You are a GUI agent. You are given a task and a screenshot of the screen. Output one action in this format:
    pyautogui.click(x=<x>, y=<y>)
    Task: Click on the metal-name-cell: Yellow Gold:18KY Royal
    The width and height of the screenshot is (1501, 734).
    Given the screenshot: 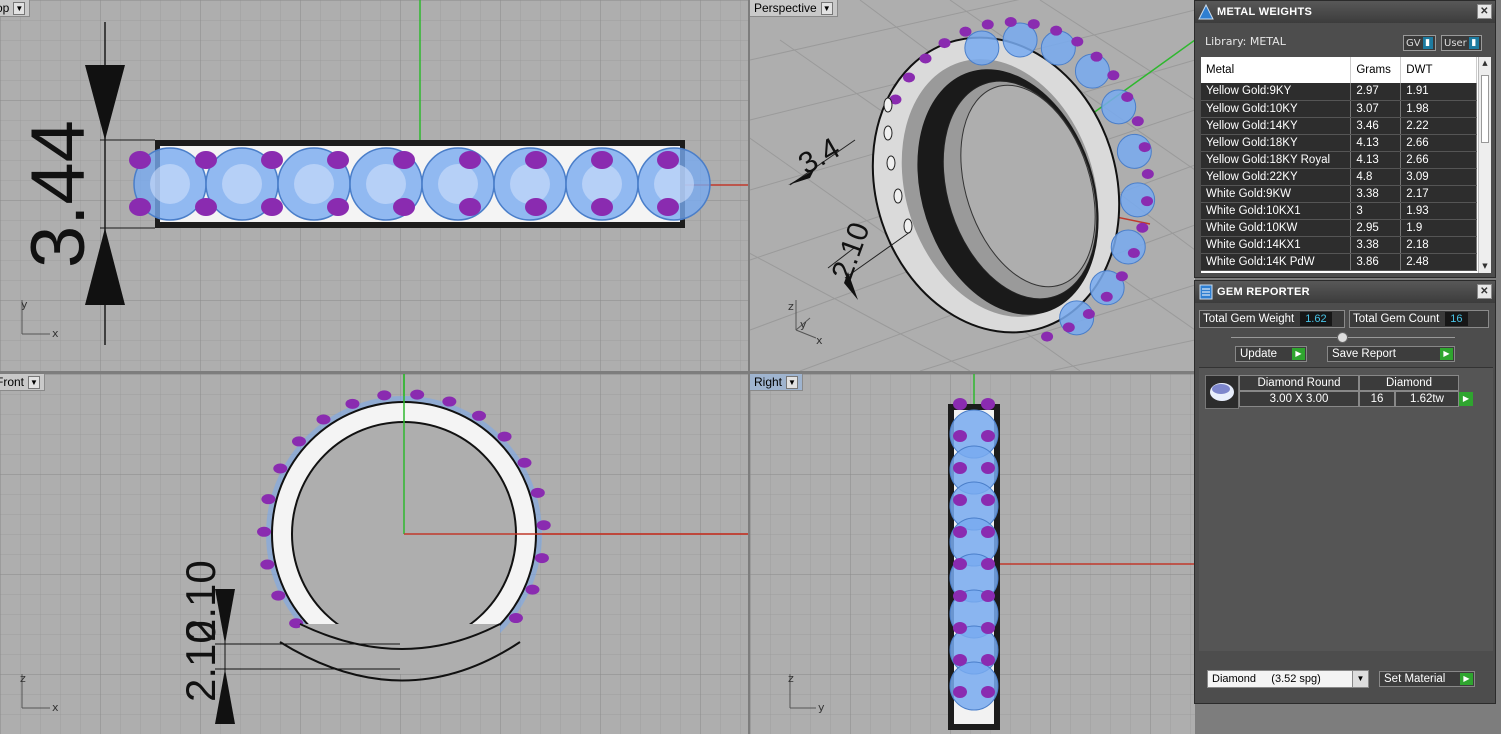 What is the action you would take?
    pyautogui.click(x=1276, y=160)
    